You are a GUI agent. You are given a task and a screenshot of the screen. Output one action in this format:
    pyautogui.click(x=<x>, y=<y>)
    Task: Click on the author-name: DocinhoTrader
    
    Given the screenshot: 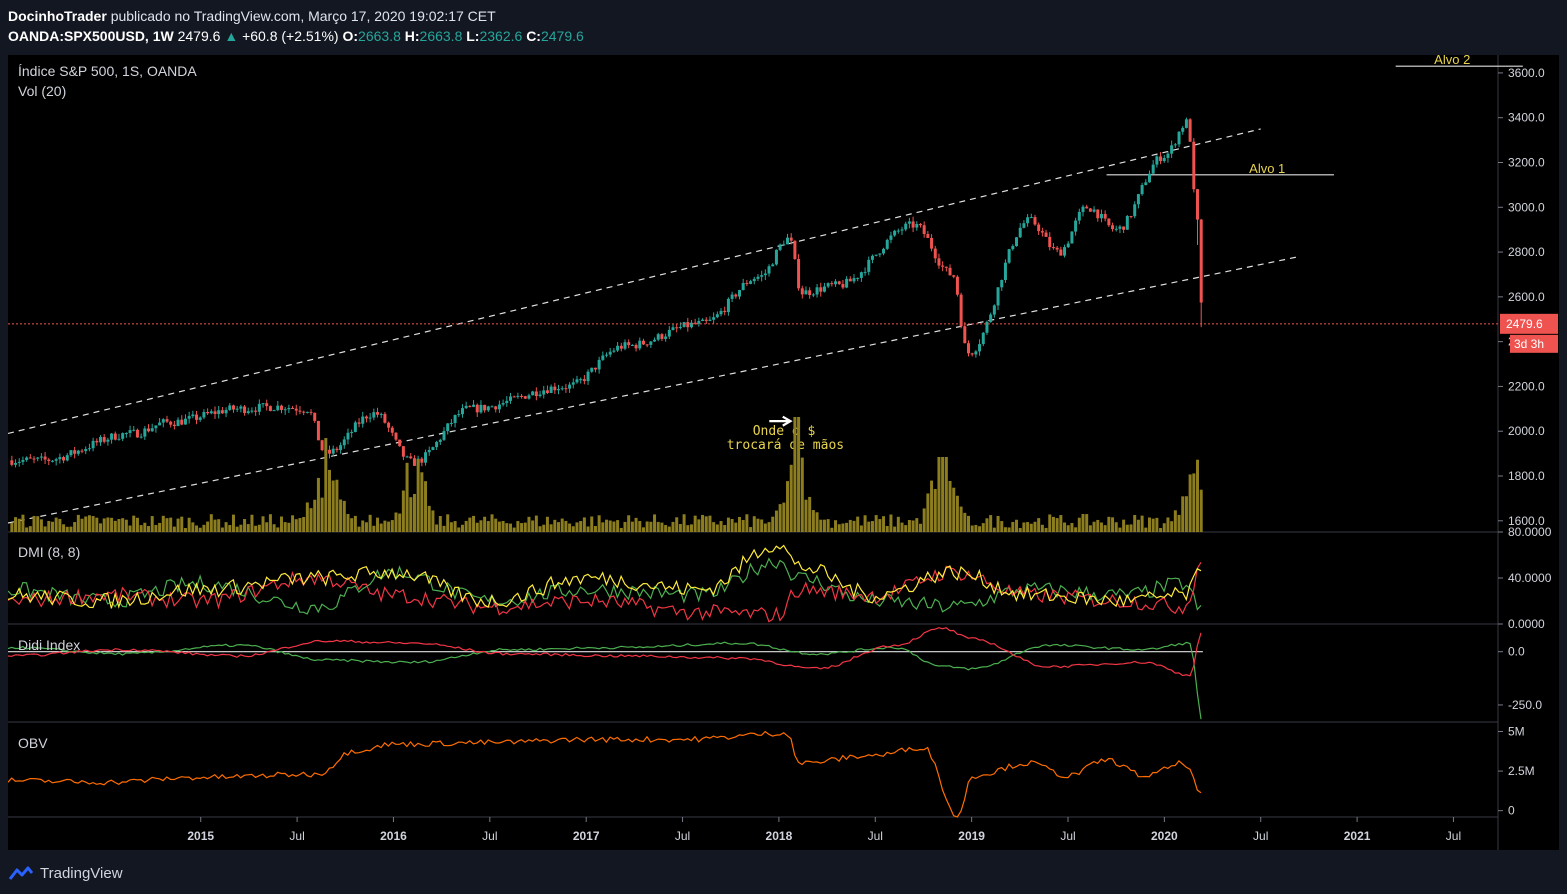 What is the action you would take?
    pyautogui.click(x=57, y=16)
    